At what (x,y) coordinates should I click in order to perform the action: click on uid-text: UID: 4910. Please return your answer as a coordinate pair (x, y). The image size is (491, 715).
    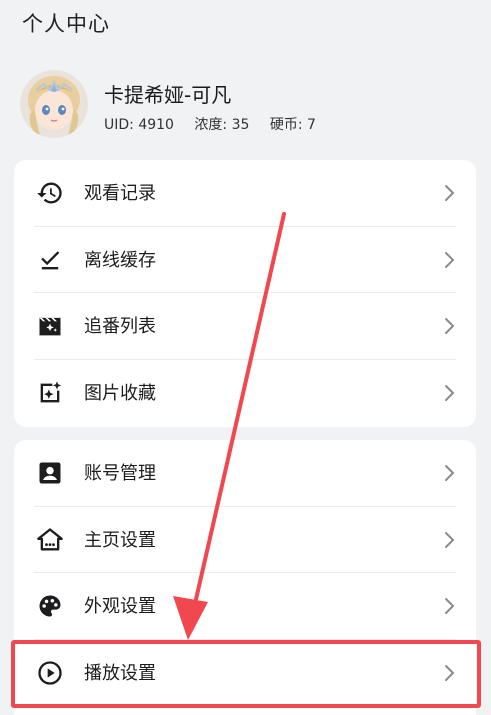
    Looking at the image, I should click on (139, 125).